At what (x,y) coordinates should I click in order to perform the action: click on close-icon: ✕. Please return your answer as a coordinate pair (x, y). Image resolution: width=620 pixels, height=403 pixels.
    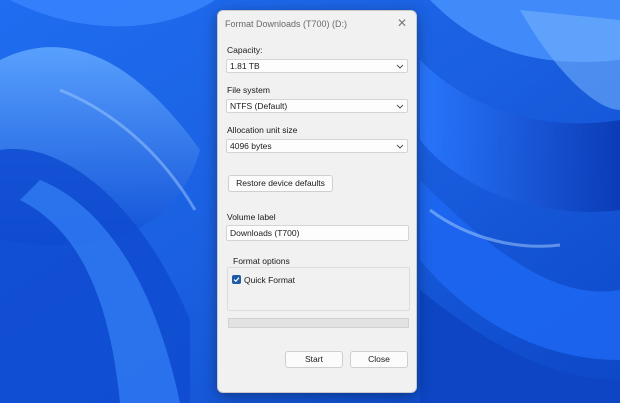
    Looking at the image, I should click on (402, 23).